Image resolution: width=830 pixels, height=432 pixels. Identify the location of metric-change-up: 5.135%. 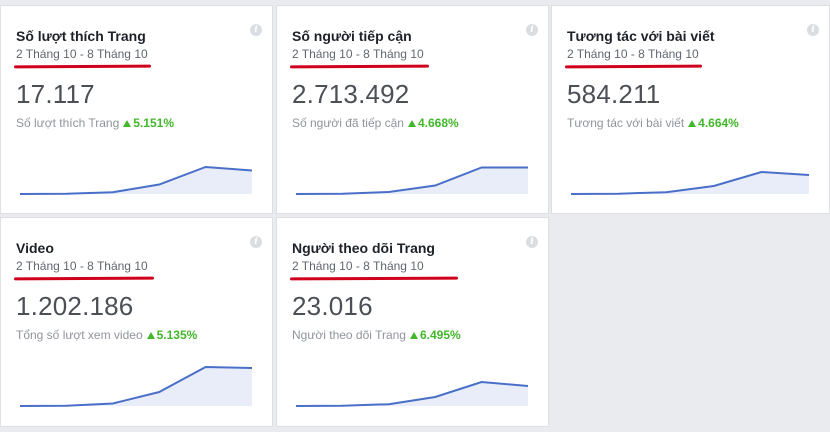
(172, 335).